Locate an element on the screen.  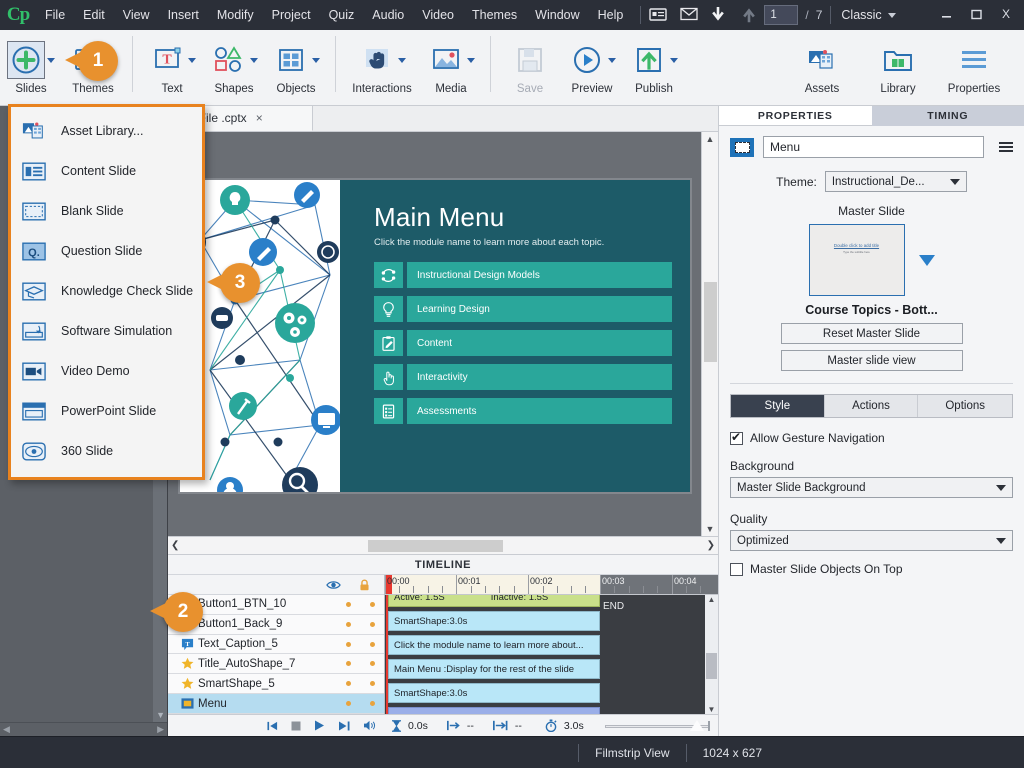
canvas-horizontal-scrollbar: ❮ ❯ is located at coordinates (443, 545).